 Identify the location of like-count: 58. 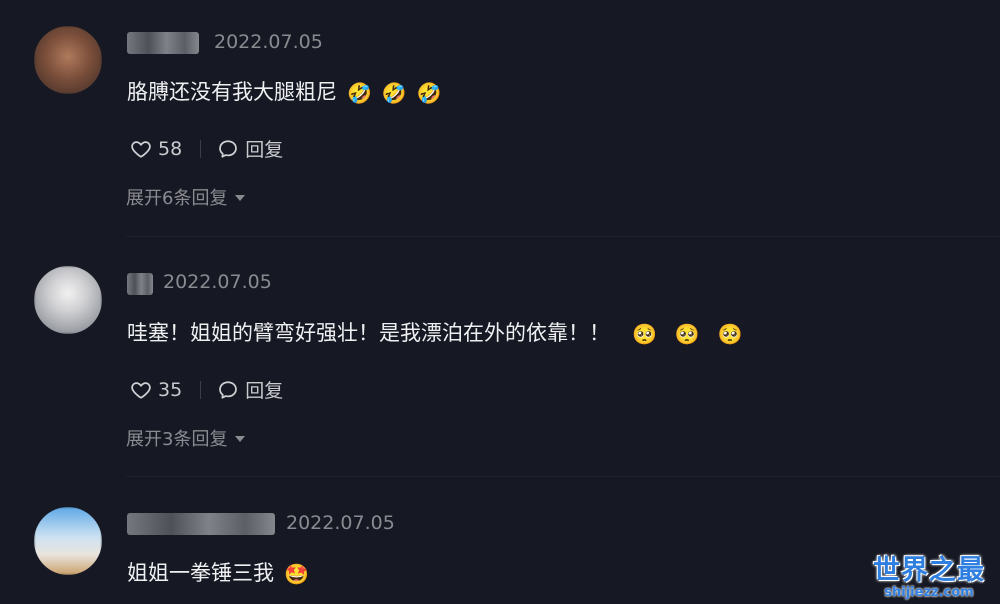
(170, 149).